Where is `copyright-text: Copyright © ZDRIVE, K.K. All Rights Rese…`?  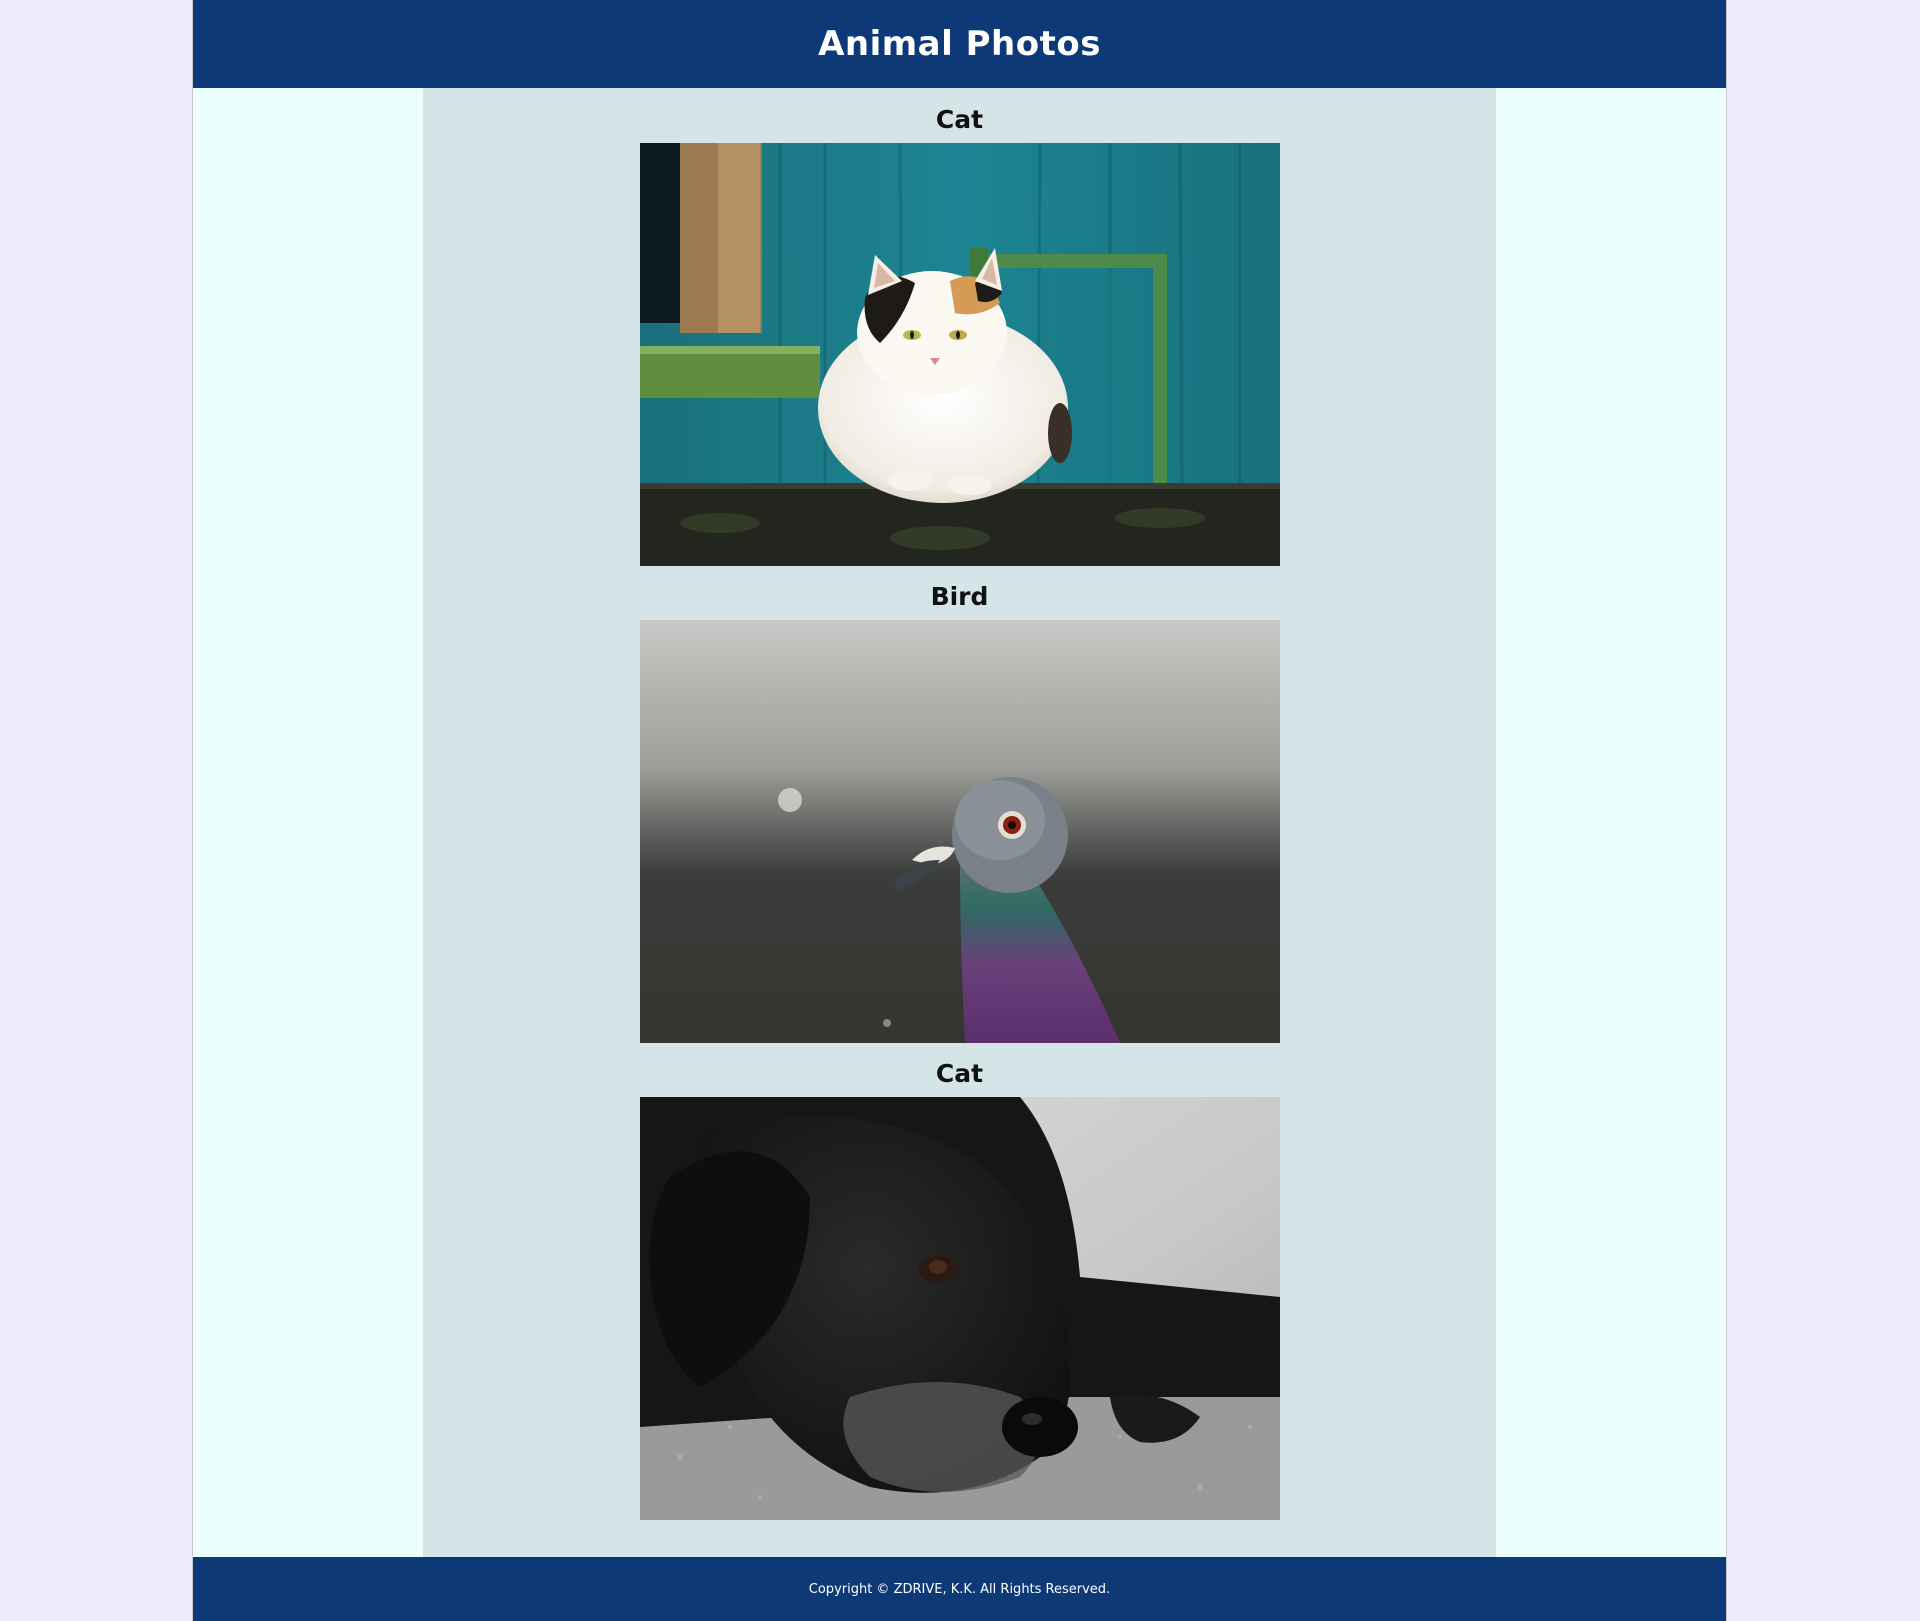
copyright-text: Copyright © ZDRIVE, K.K. All Rights Rese… is located at coordinates (959, 1589).